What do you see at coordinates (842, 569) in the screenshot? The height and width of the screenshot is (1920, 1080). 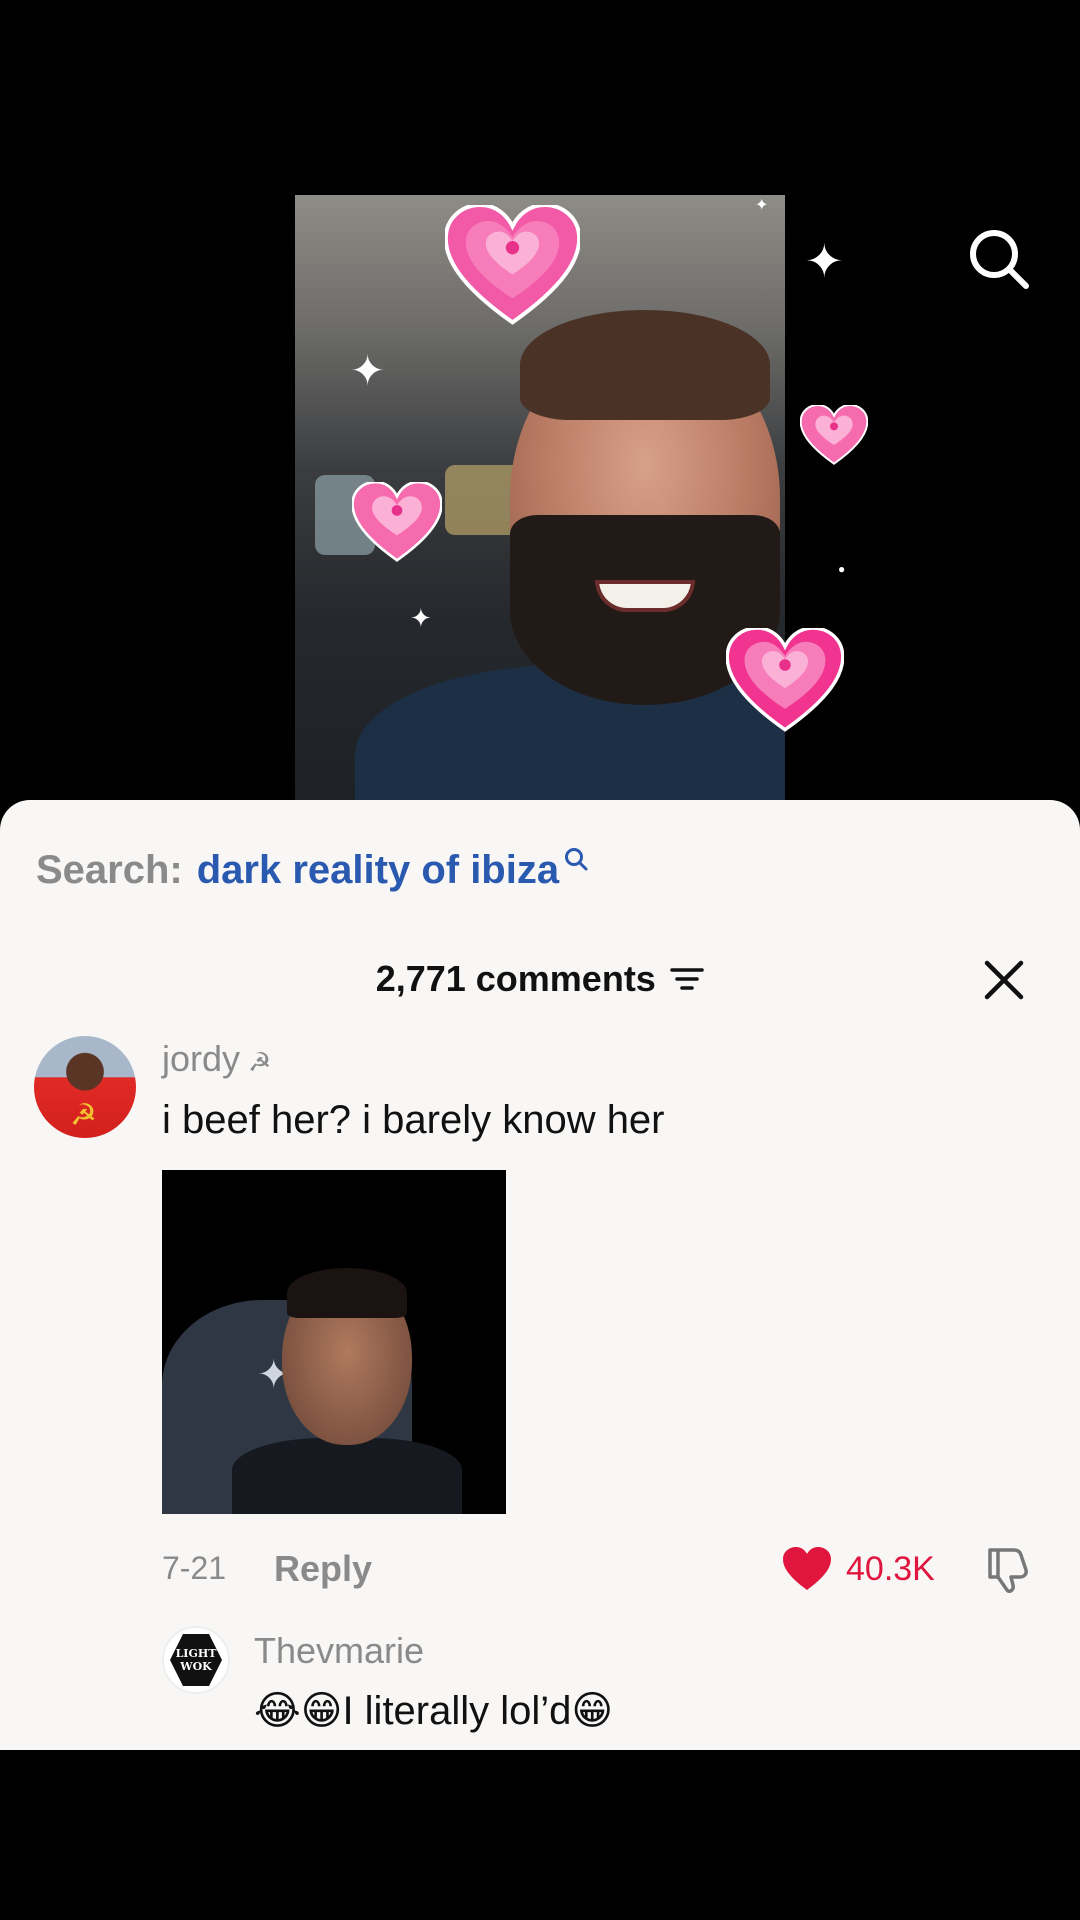 I see `sparkle-icon: ●` at bounding box center [842, 569].